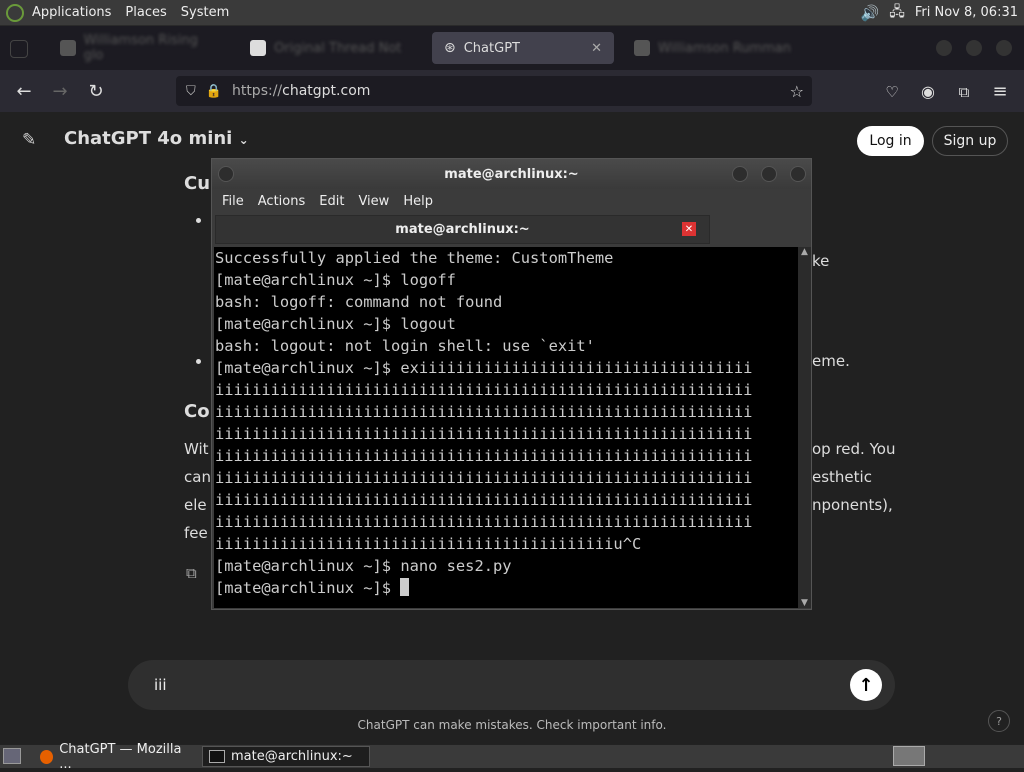 The width and height of the screenshot is (1024, 772). I want to click on firefox-icon, so click(47, 756).